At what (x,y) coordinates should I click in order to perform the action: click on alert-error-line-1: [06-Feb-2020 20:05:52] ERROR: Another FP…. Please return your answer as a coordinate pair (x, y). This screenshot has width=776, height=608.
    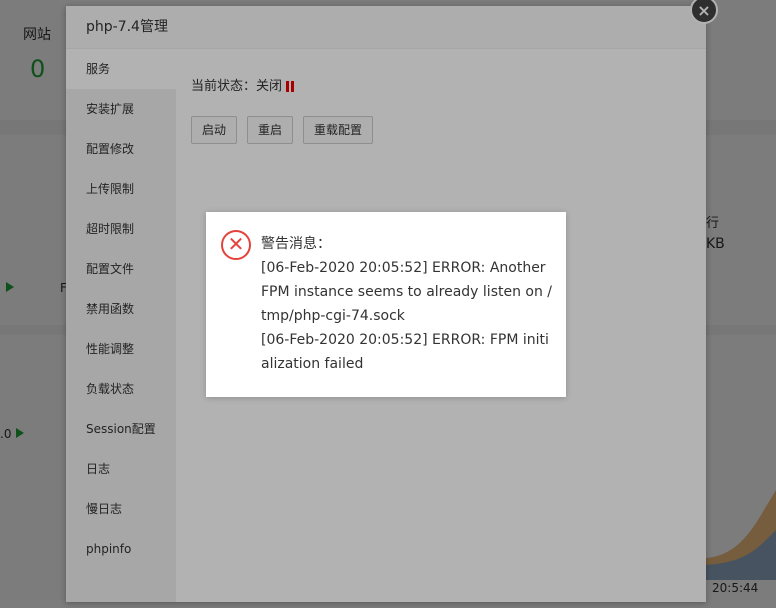
    Looking at the image, I should click on (407, 292).